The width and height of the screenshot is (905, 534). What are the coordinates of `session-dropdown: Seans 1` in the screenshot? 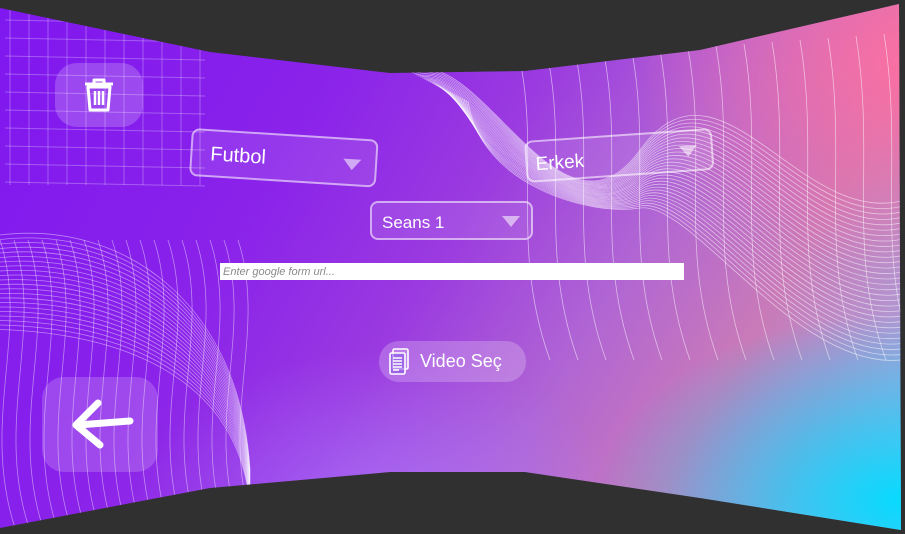 It's located at (451, 220).